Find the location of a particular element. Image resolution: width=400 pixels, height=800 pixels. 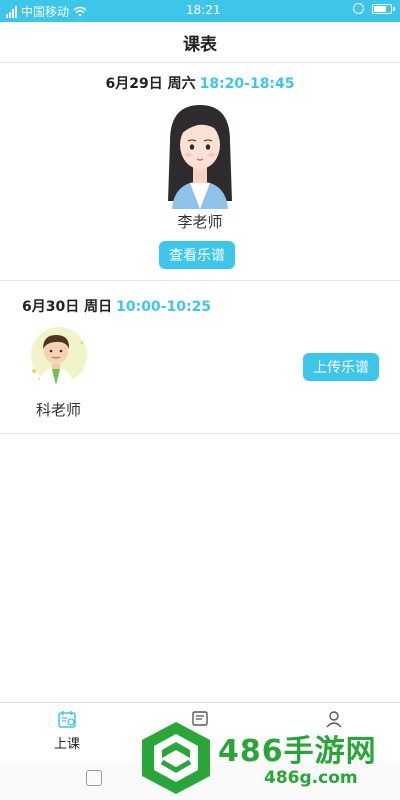

status-time: 18:21 is located at coordinates (203, 10).